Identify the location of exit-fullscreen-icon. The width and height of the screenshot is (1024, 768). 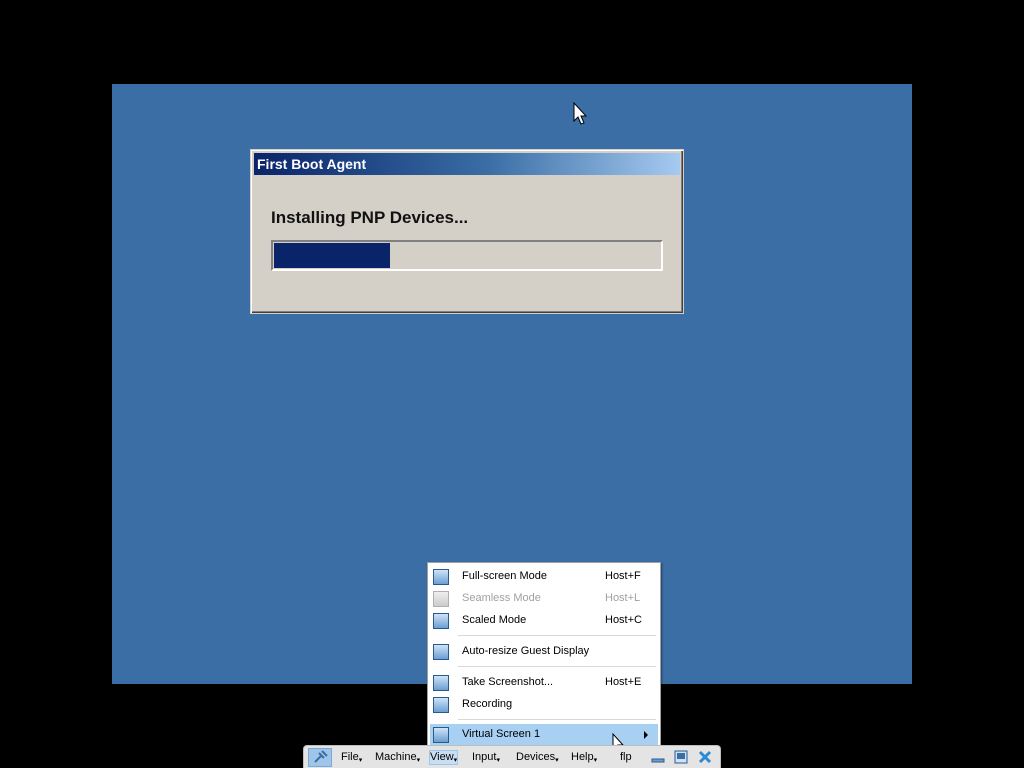
(681, 757).